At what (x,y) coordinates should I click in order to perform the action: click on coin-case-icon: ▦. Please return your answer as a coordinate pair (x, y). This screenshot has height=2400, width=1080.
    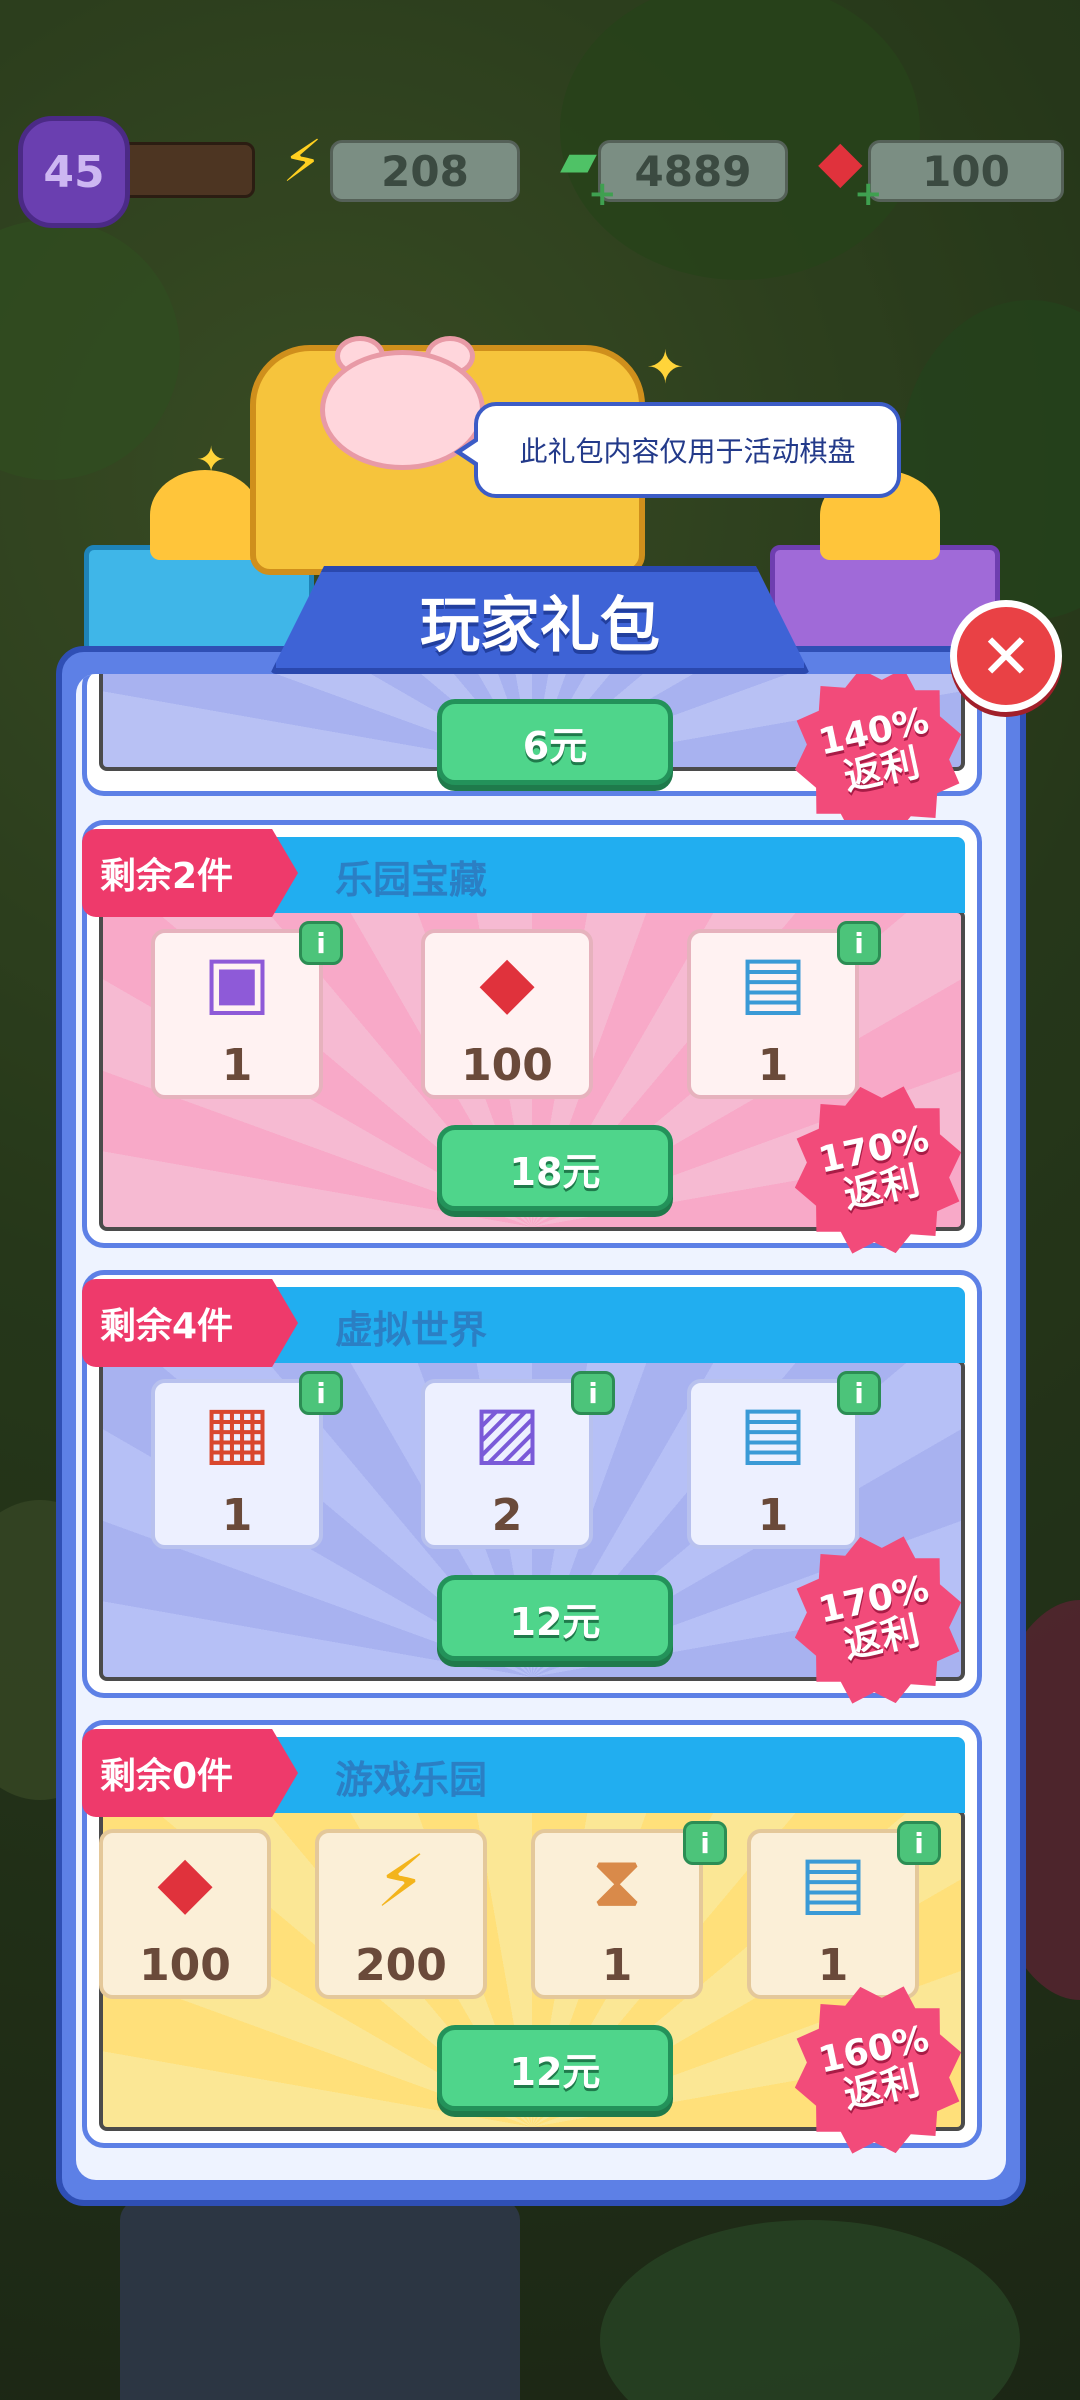
    Looking at the image, I should click on (237, 1431).